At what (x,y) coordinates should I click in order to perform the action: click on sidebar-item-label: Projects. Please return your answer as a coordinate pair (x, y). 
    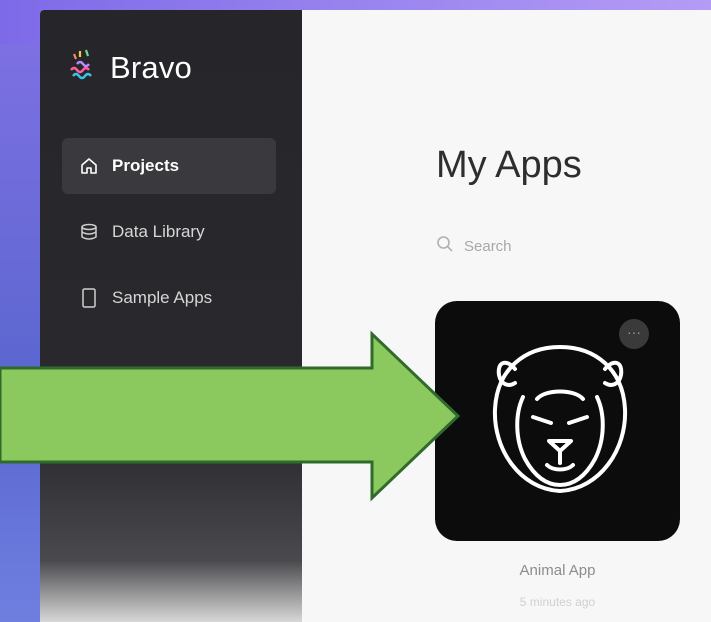
    Looking at the image, I should click on (146, 165).